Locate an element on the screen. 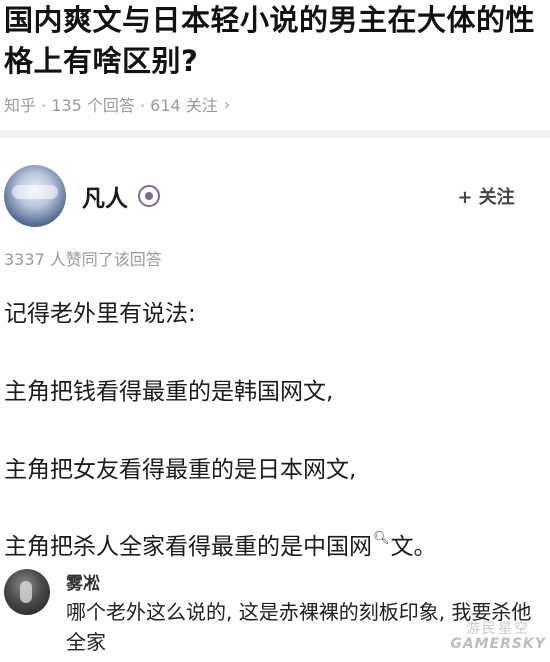 This screenshot has width=550, height=662. commenter-name: 雾凇 is located at coordinates (83, 581).